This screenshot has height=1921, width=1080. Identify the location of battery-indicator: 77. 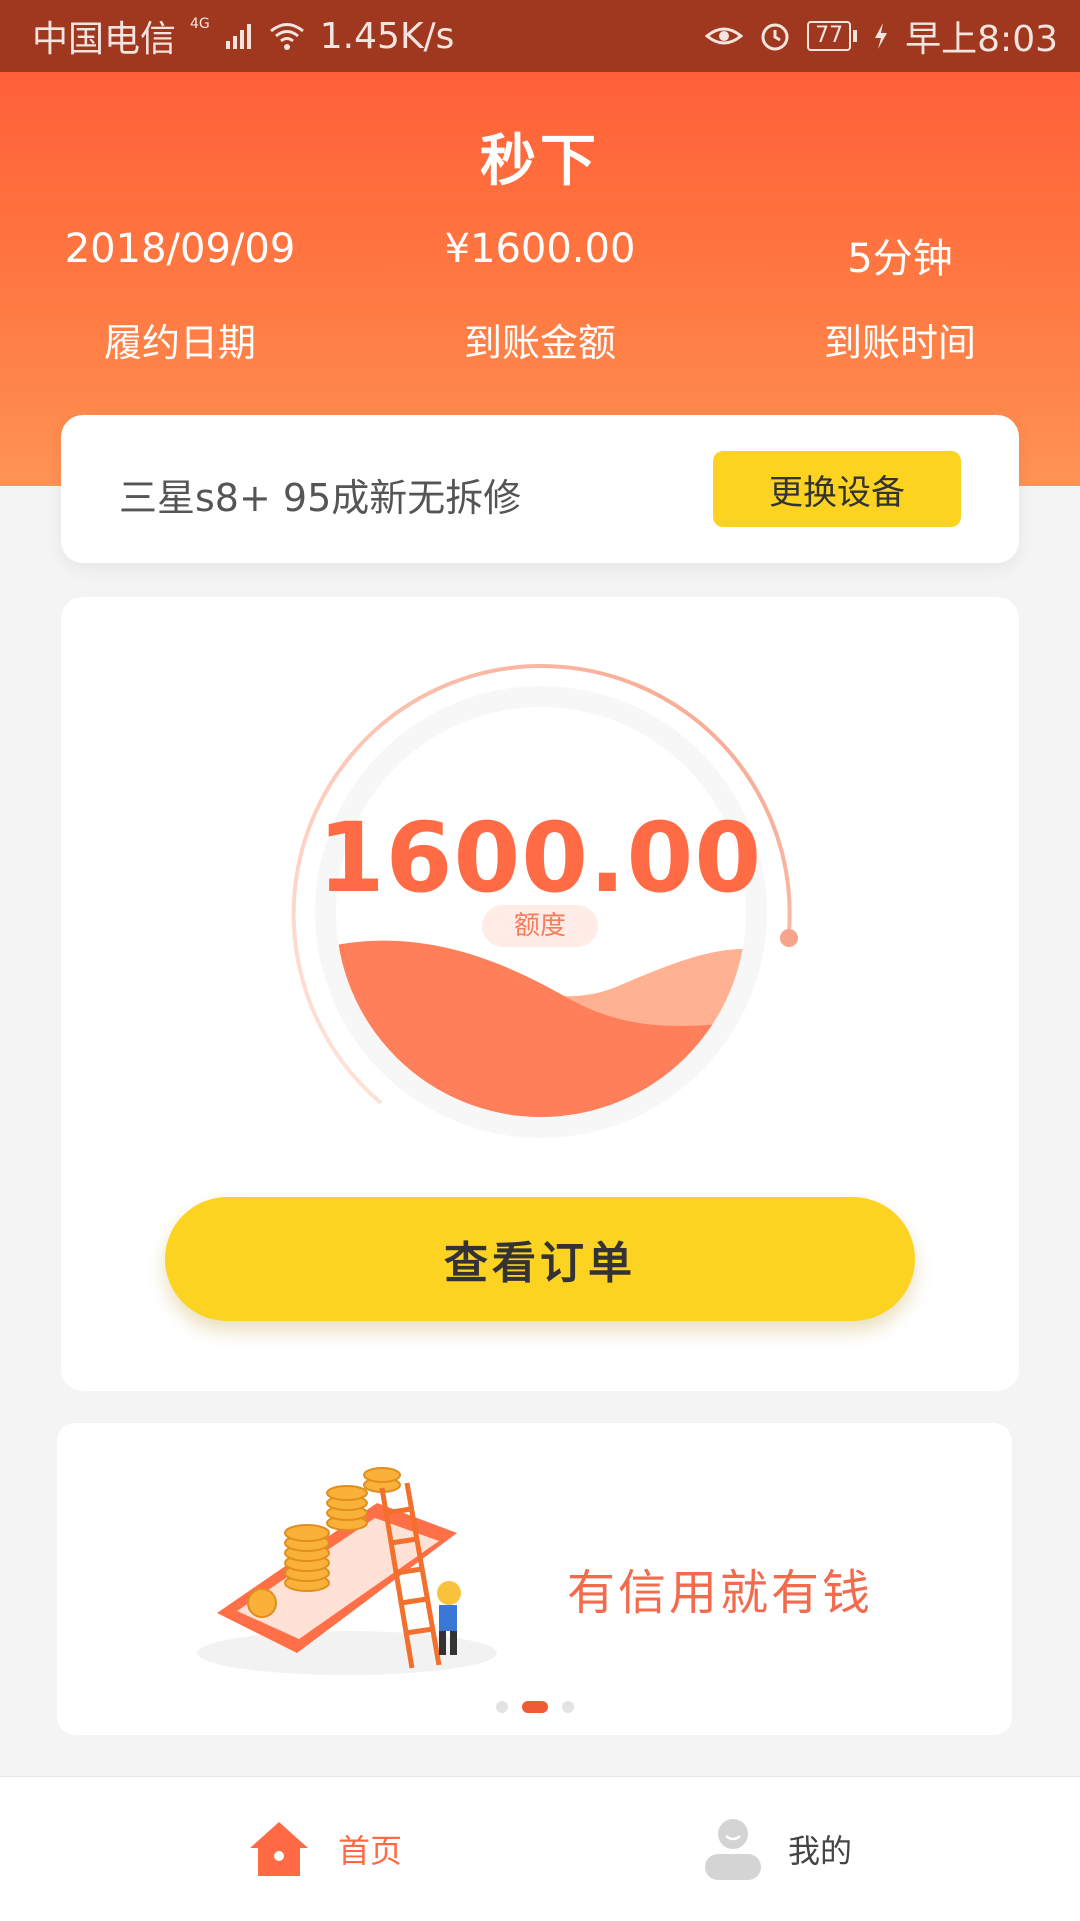
(832, 36).